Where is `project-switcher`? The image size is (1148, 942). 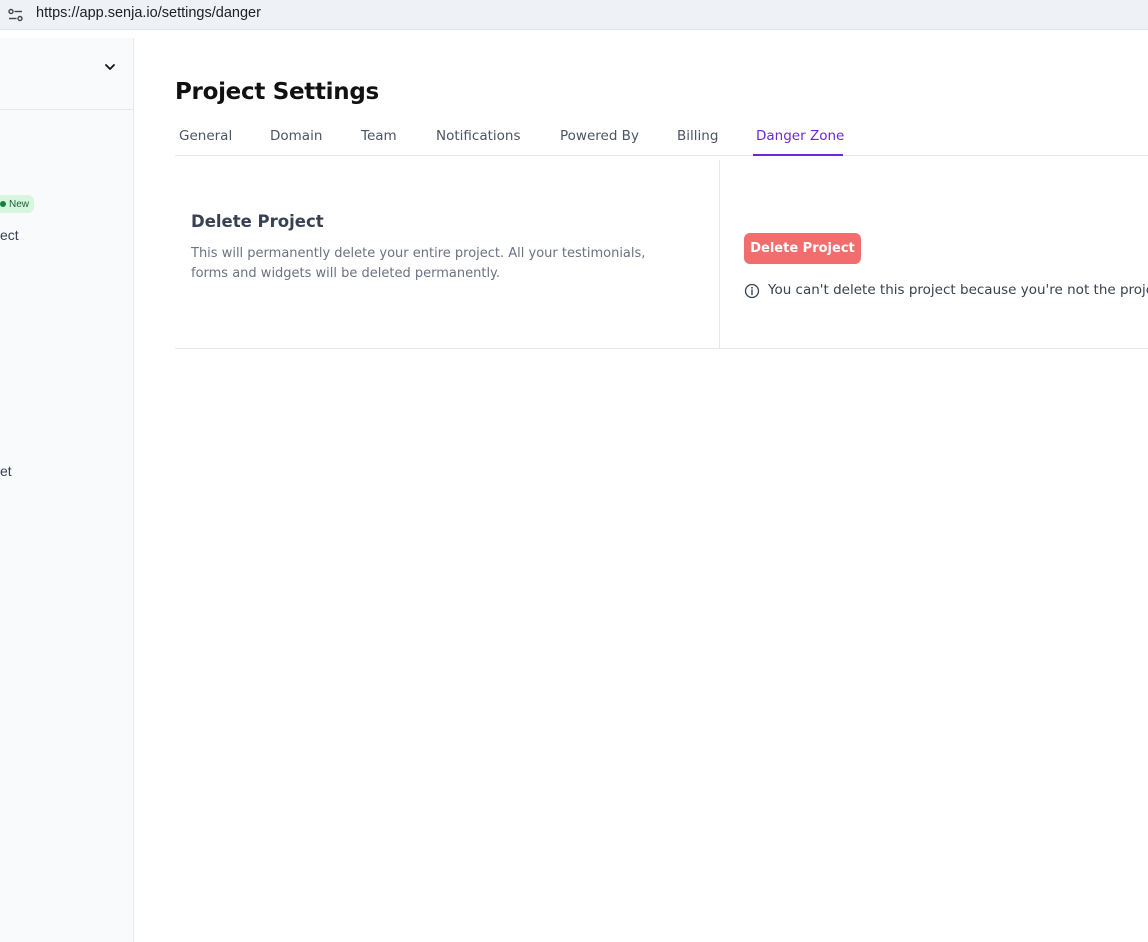 project-switcher is located at coordinates (67, 74).